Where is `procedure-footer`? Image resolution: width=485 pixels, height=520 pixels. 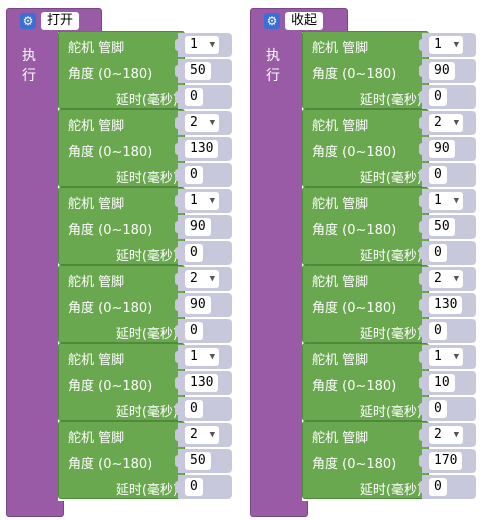
procedure-footer is located at coordinates (279, 509).